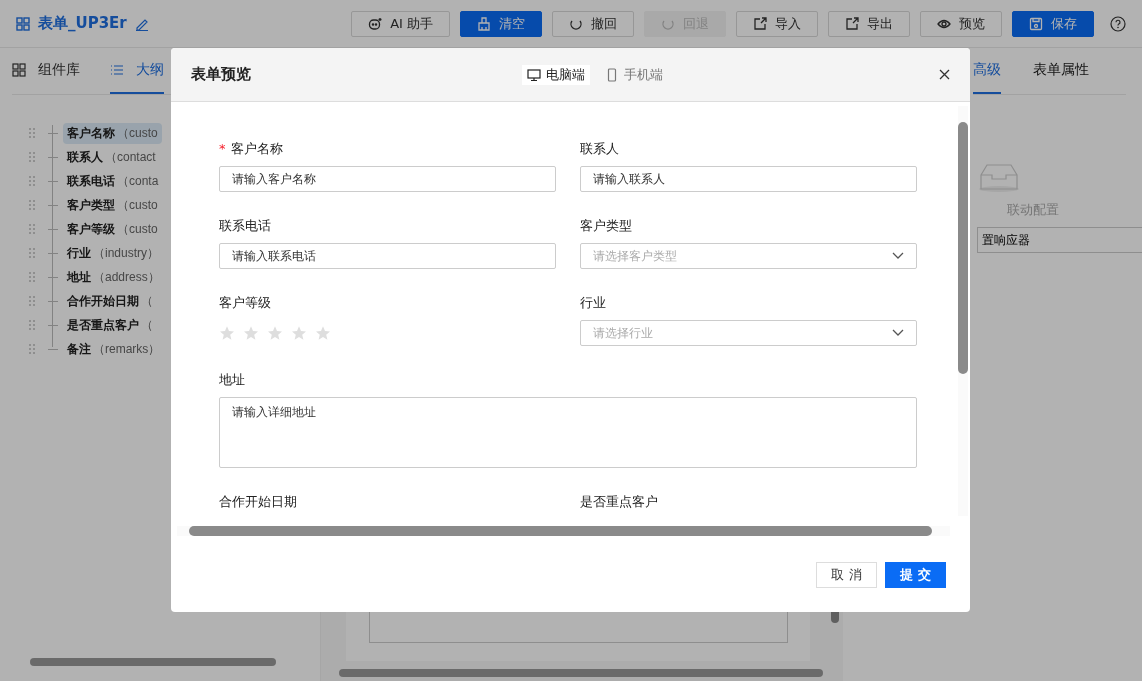 The width and height of the screenshot is (1142, 681). What do you see at coordinates (232, 380) in the screenshot?
I see `field-label: 地址` at bounding box center [232, 380].